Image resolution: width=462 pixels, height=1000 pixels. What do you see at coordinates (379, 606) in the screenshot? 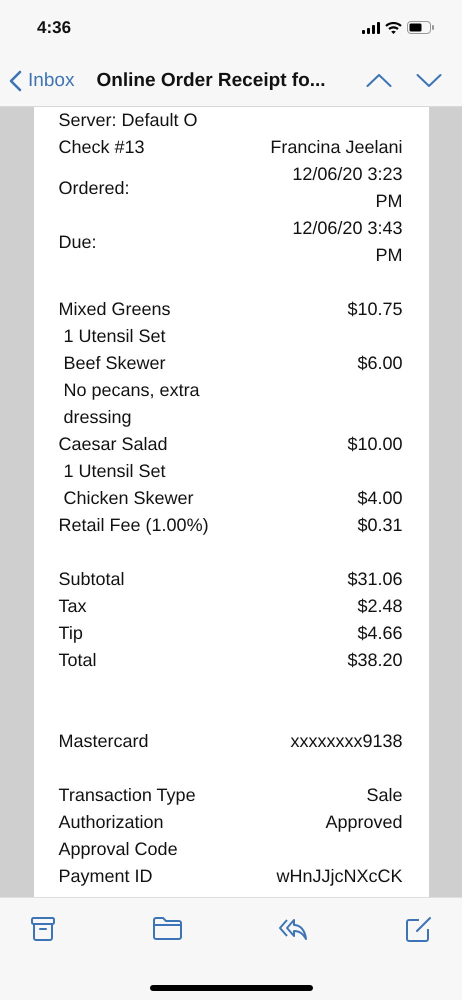
I see `item-value: $2.48` at bounding box center [379, 606].